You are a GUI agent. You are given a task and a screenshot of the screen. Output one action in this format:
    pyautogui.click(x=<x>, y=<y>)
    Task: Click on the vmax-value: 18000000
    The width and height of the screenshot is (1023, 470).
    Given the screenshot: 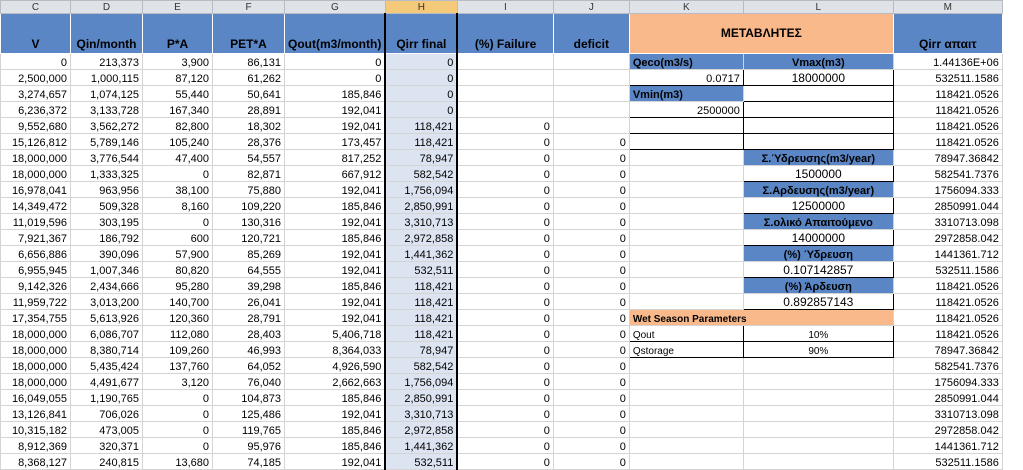 What is the action you would take?
    pyautogui.click(x=818, y=77)
    